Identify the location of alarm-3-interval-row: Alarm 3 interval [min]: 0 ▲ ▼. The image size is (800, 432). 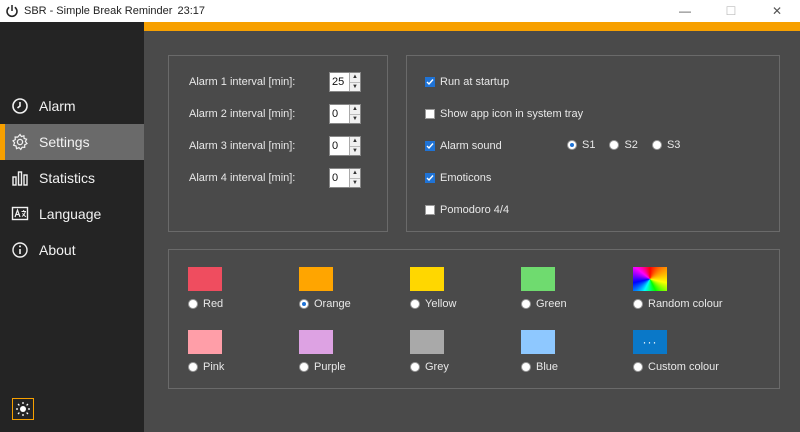
(279, 146).